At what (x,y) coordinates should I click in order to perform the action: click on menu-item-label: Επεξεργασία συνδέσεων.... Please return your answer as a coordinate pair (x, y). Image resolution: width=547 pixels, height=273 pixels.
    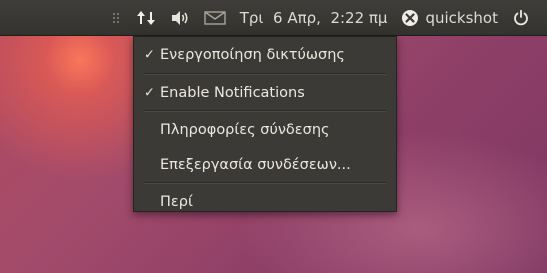
    Looking at the image, I should click on (255, 164).